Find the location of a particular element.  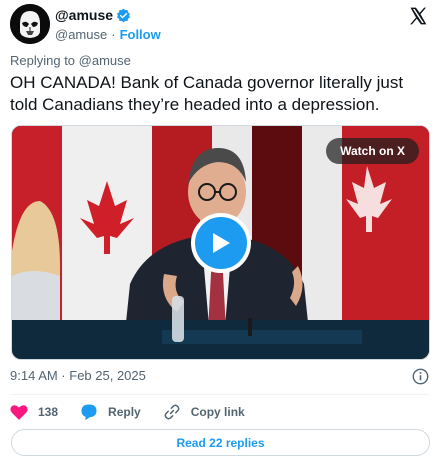

reply-label: Reply is located at coordinates (124, 412).